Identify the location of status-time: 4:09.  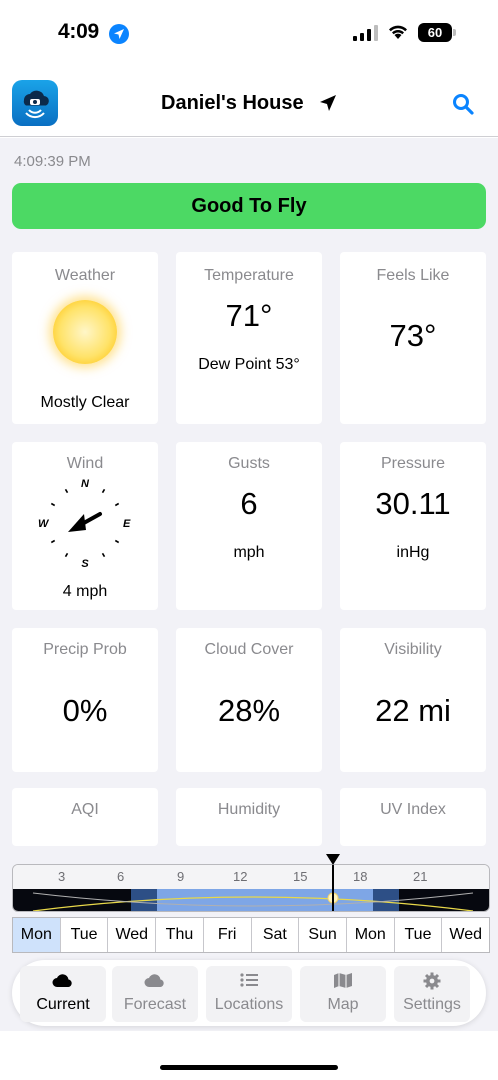
(78, 31).